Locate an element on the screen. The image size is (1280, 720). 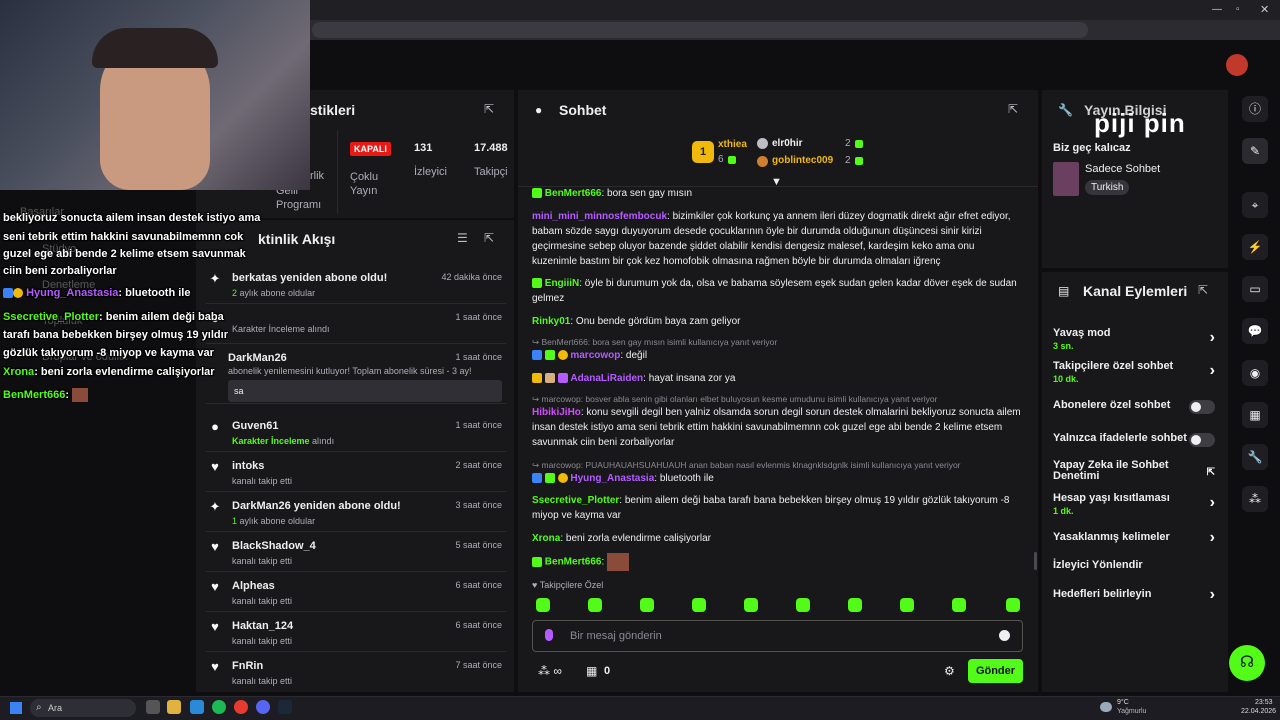
start-icon is located at coordinates (16, 708).